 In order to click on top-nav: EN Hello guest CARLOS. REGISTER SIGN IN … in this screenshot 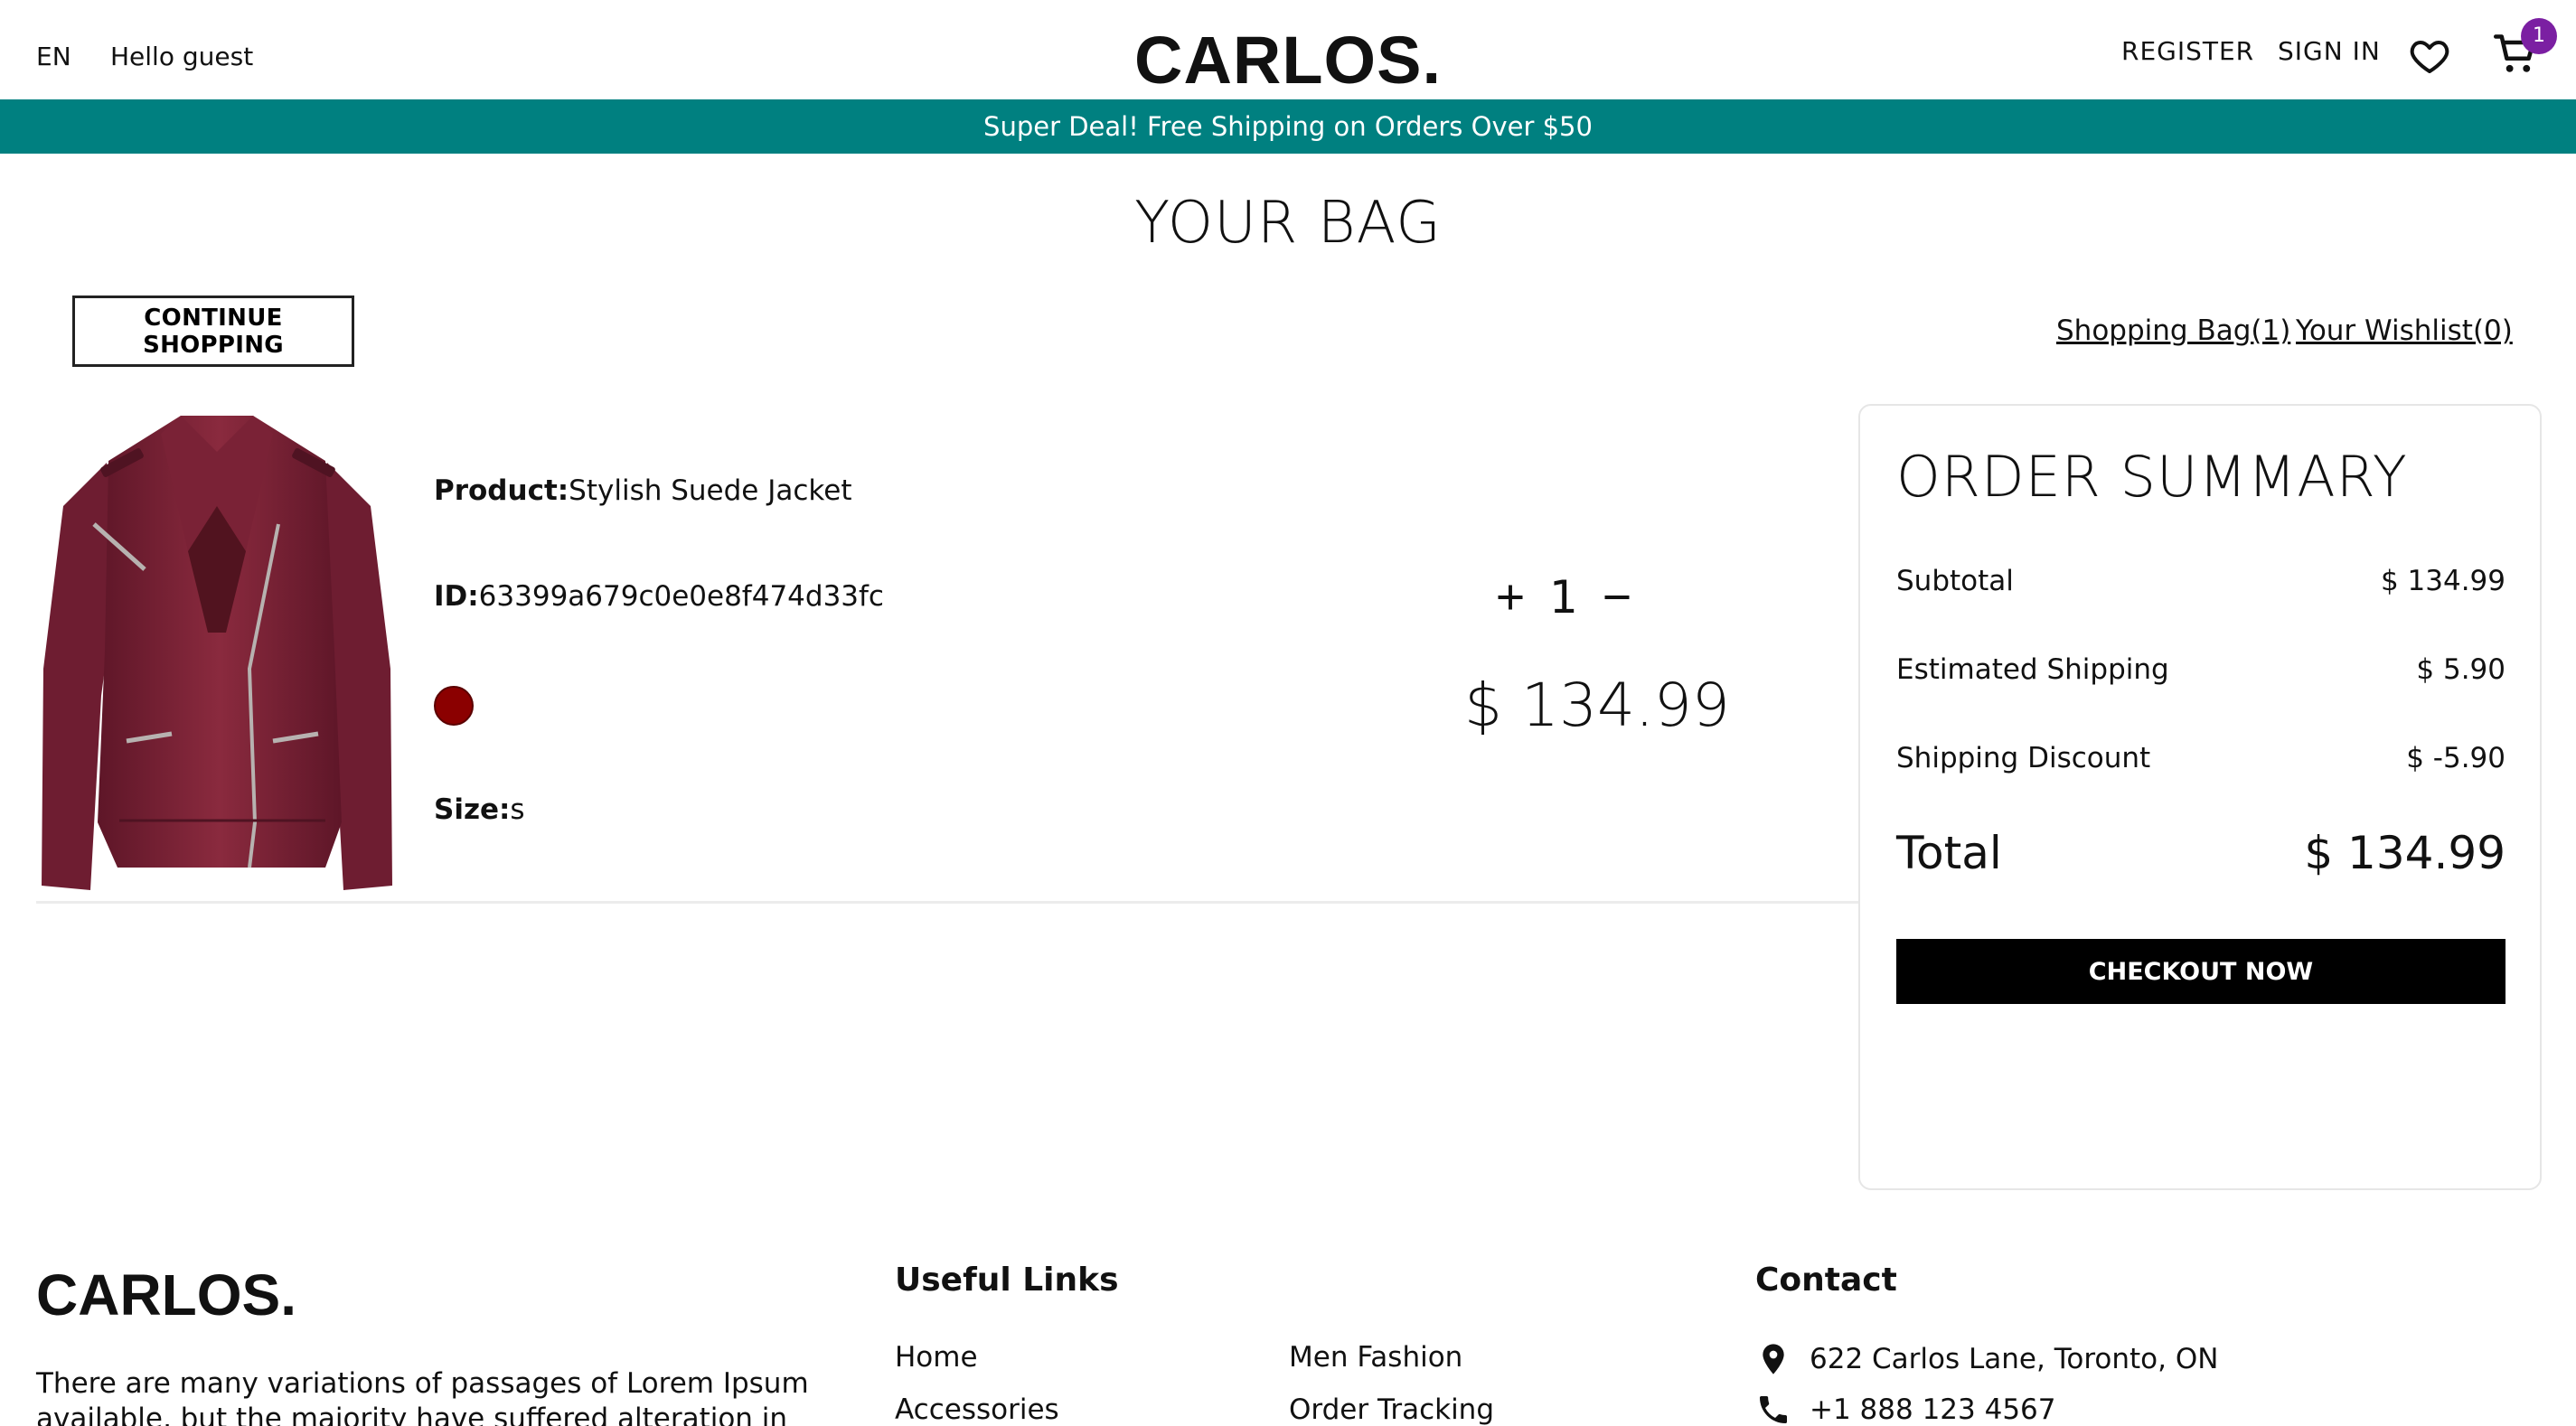, I will do `click(1288, 50)`.